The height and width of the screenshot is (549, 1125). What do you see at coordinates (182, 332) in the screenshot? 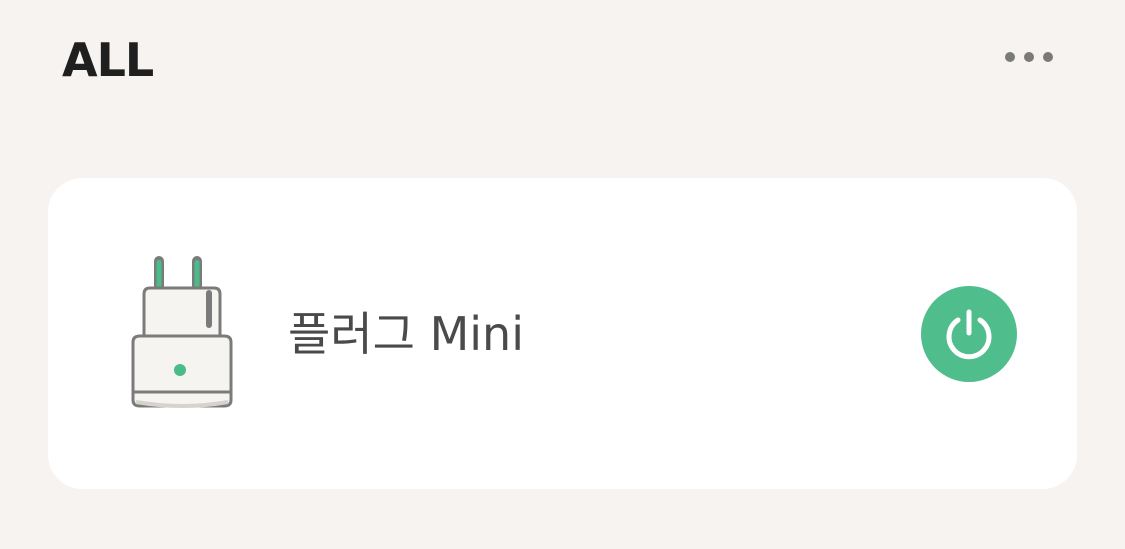
I see `smart-plug-icon` at bounding box center [182, 332].